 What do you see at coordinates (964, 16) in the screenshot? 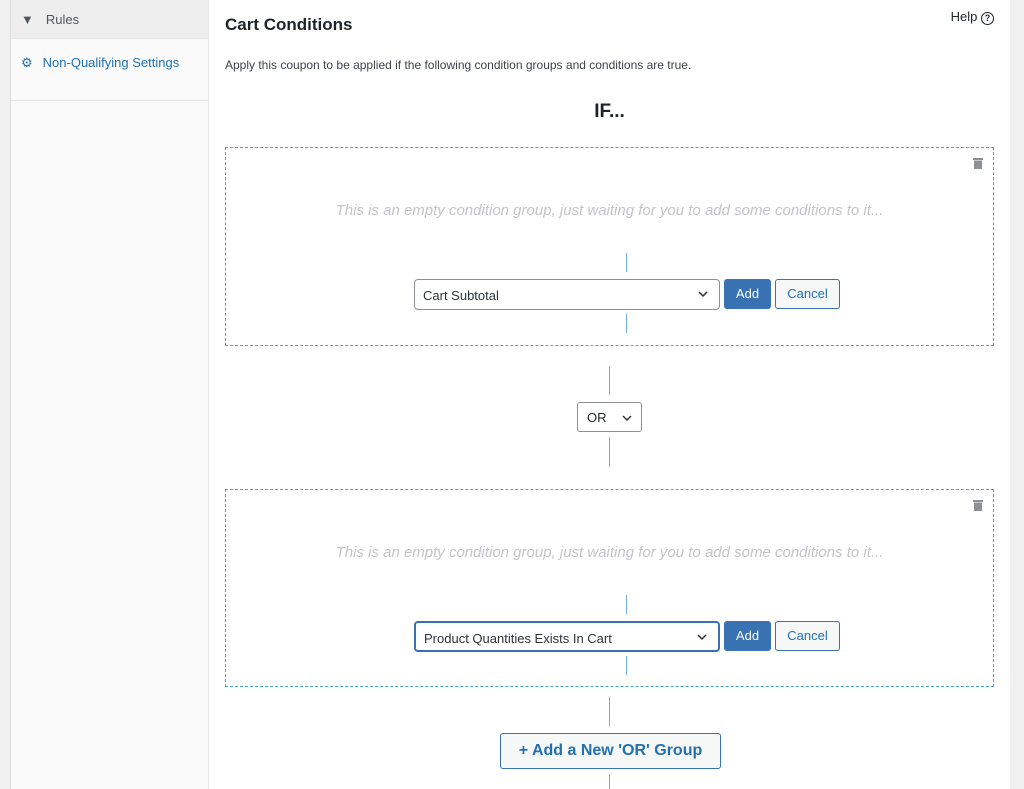
I see `help-label: Help` at bounding box center [964, 16].